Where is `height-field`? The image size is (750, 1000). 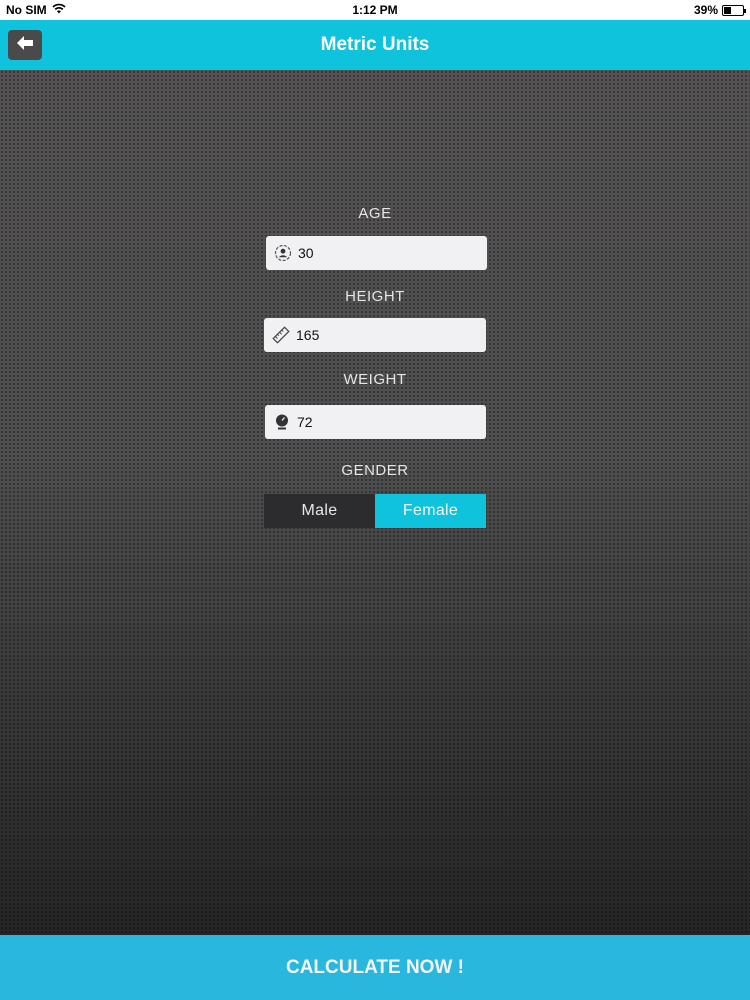 height-field is located at coordinates (375, 335).